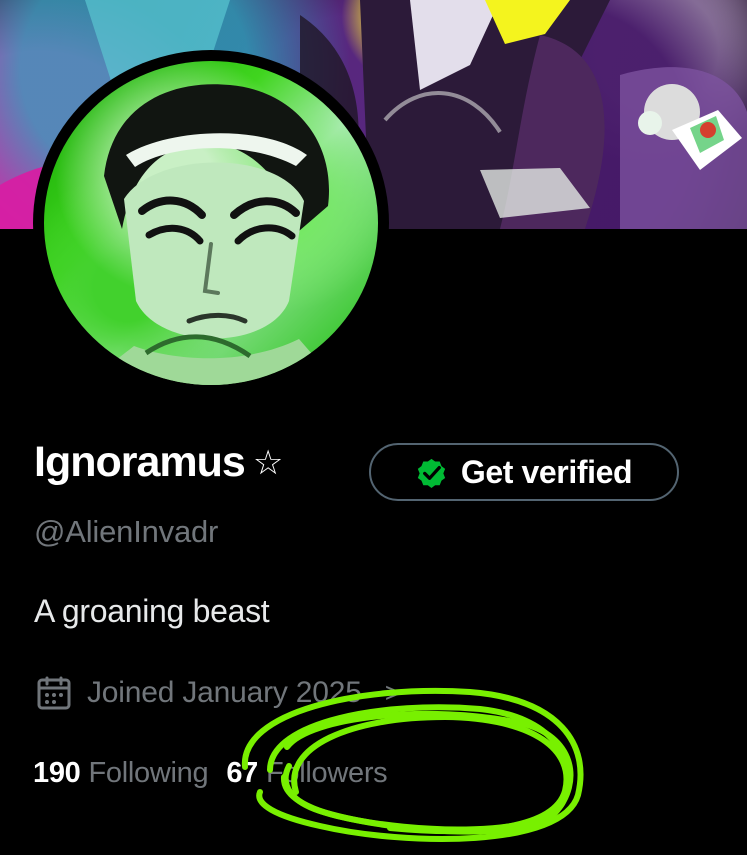 This screenshot has height=855, width=747. What do you see at coordinates (148, 773) in the screenshot?
I see `following-label: Following` at bounding box center [148, 773].